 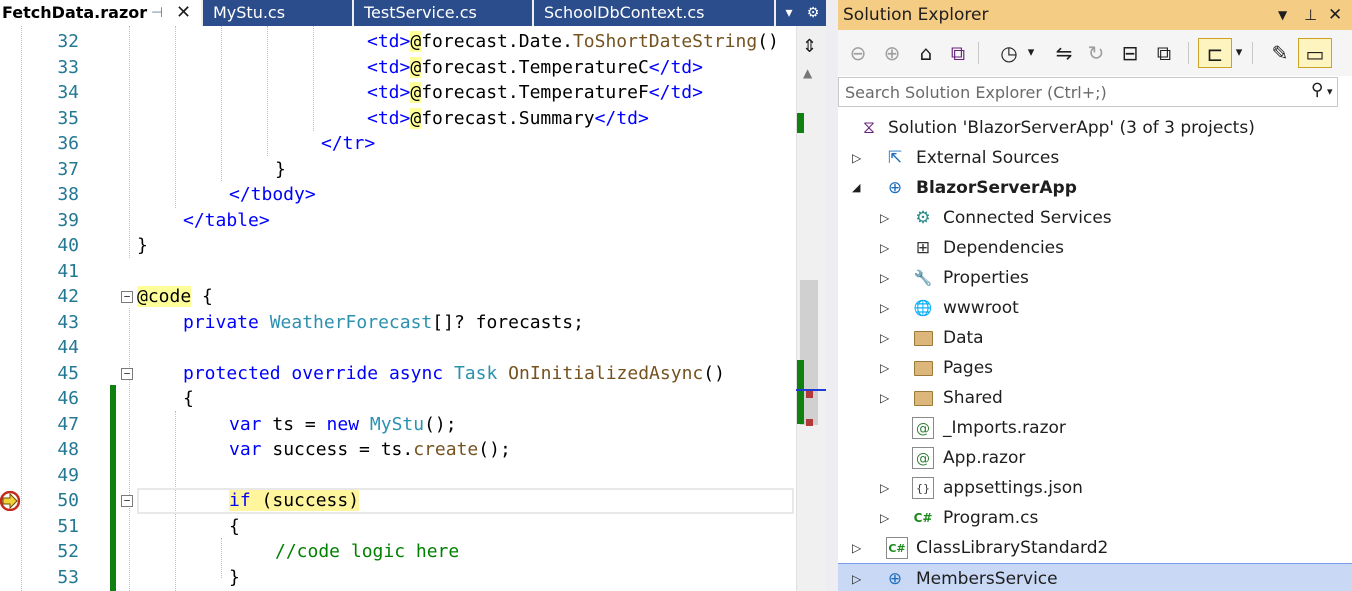 I want to click on code-line-48: 48 var success = ts.create();, so click(x=398, y=450).